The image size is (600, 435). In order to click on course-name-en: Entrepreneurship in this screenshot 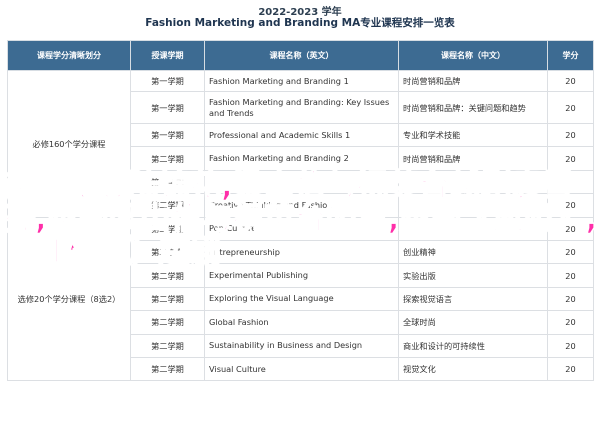, I will do `click(301, 252)`.